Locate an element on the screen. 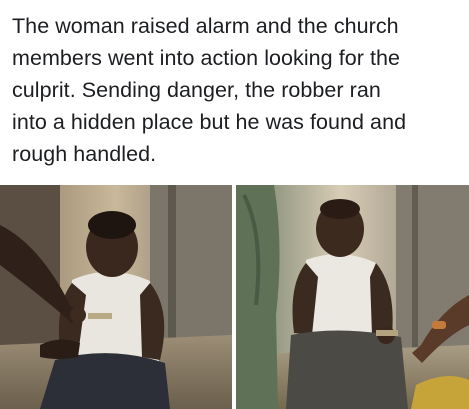  caption-line: The woman raised alarm and the church is located at coordinates (205, 26).